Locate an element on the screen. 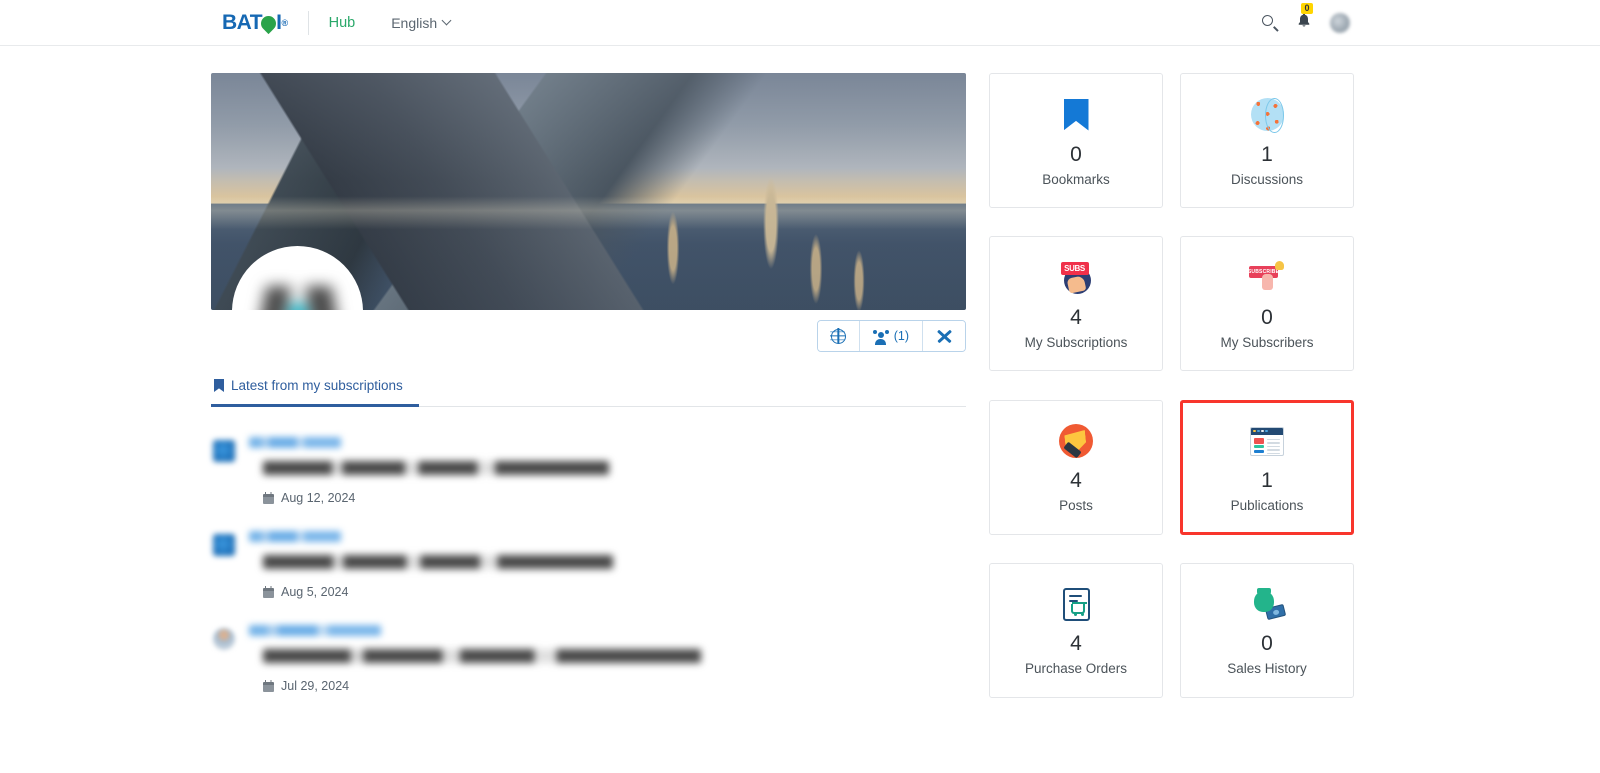 The image size is (1600, 773). notifications-button: 0 is located at coordinates (1304, 18).